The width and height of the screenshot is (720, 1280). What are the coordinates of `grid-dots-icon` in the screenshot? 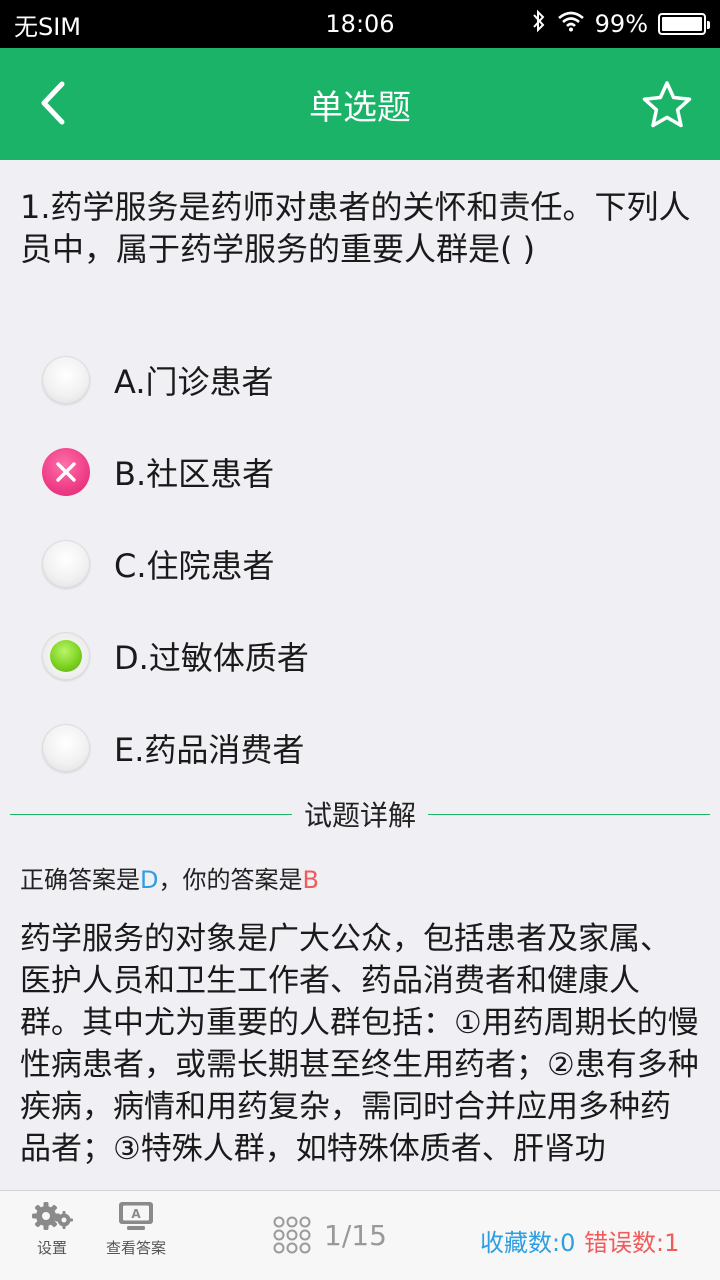 It's located at (292, 1235).